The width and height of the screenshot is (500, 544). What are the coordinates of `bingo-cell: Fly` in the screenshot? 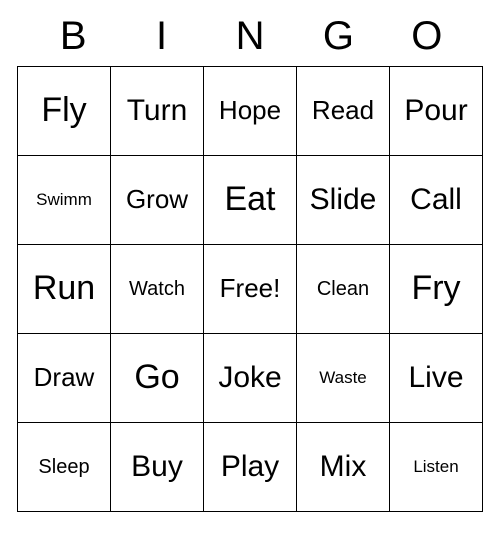 It's located at (64, 111).